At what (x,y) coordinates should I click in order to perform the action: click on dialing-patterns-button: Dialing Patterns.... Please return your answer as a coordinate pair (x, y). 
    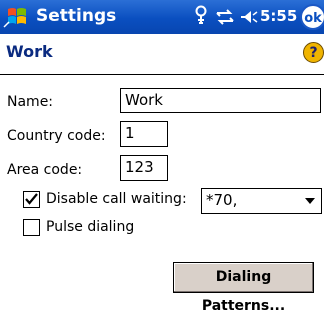
    Looking at the image, I should click on (243, 288).